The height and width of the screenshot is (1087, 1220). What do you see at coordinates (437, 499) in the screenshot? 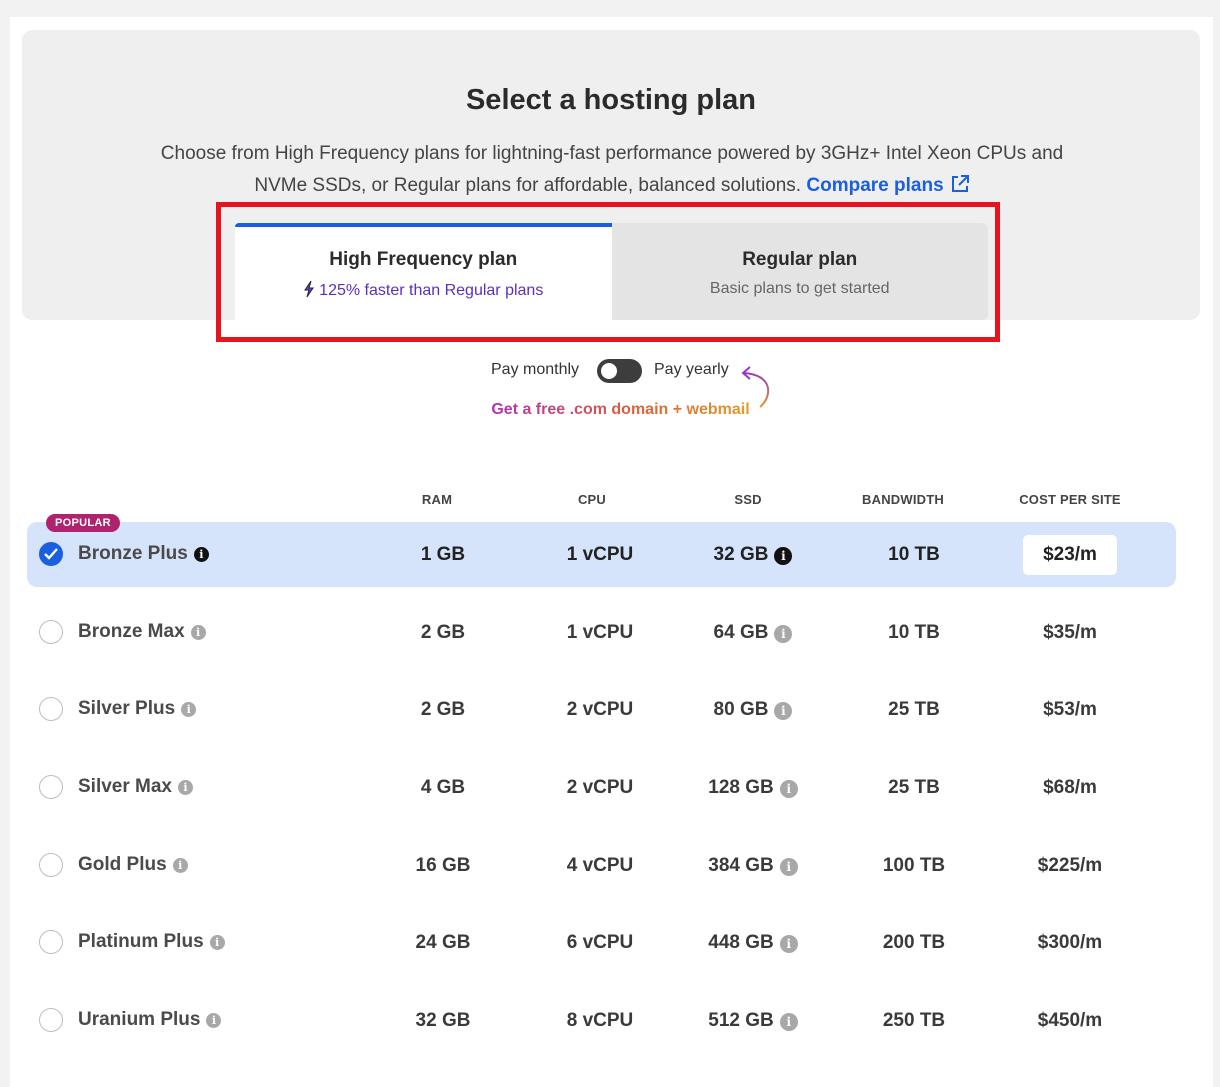
I see `column-header-ram: RAM` at bounding box center [437, 499].